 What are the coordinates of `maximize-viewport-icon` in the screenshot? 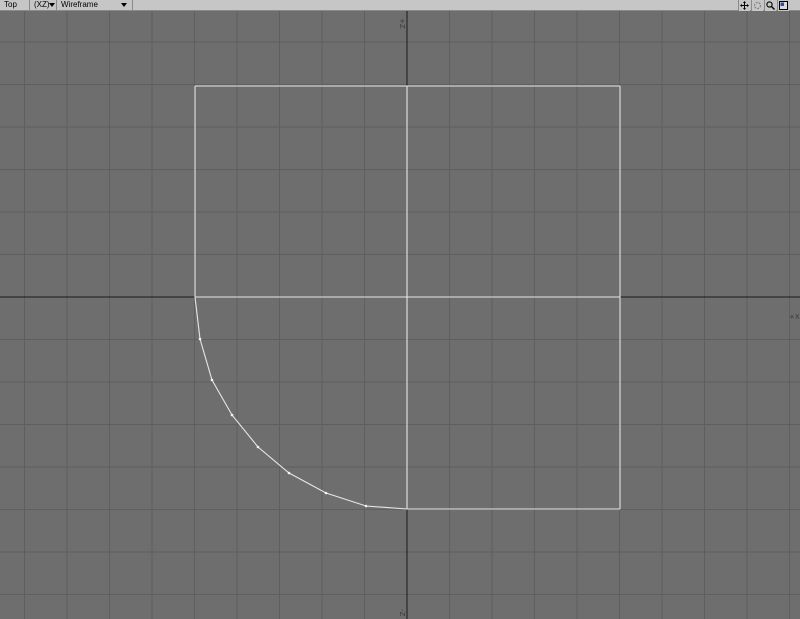 It's located at (783, 5).